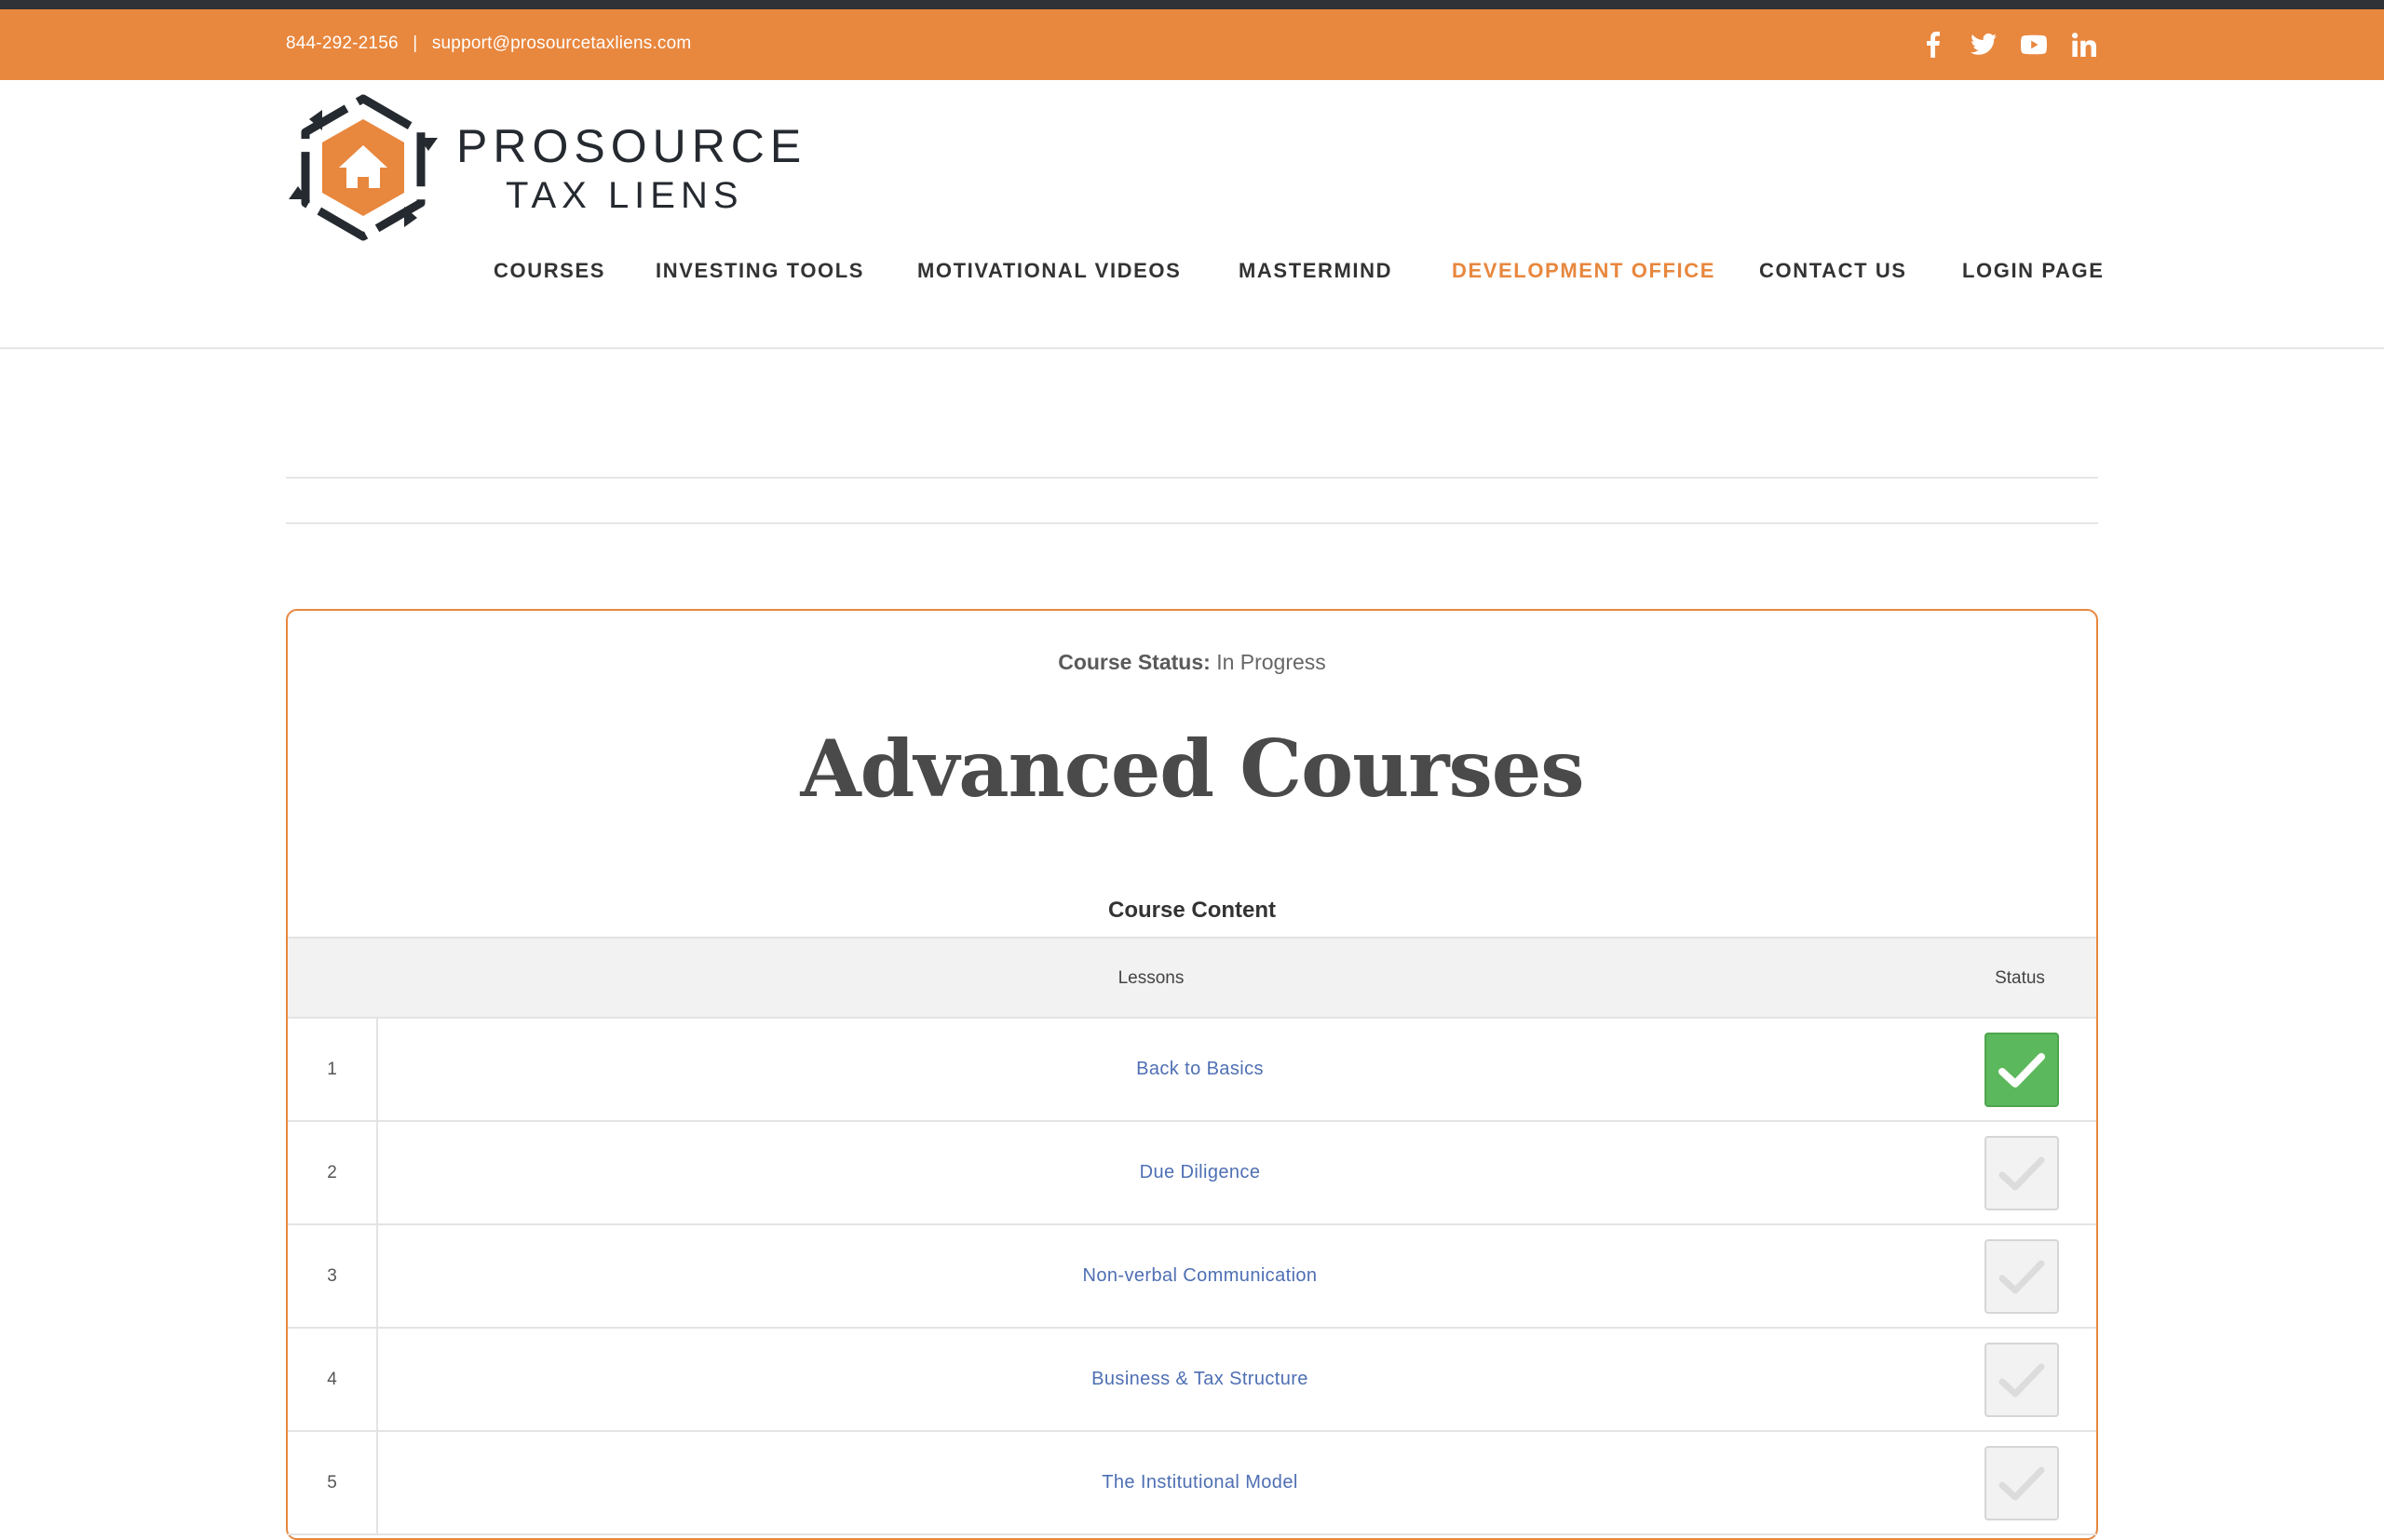 The height and width of the screenshot is (1540, 2384). I want to click on lesson-link: Business & Tax Structure, so click(1200, 1380).